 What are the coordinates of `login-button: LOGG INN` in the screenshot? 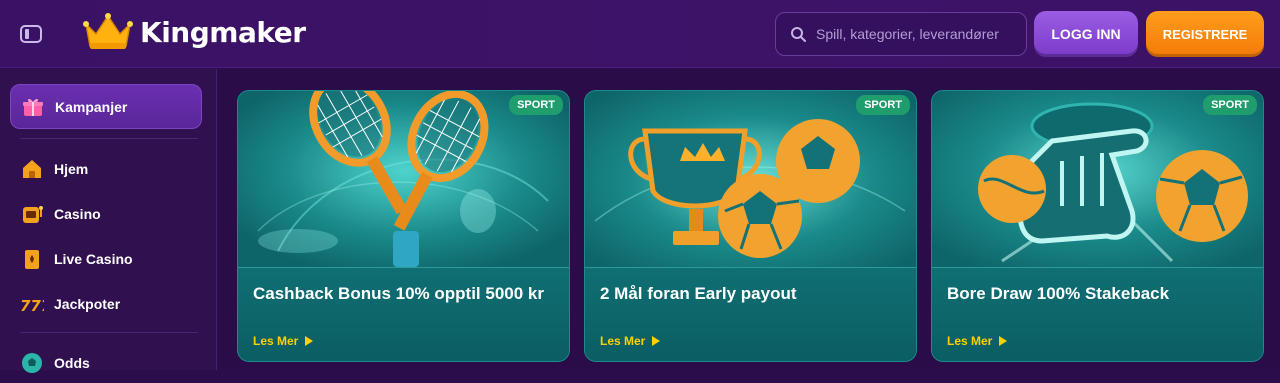 It's located at (1086, 34).